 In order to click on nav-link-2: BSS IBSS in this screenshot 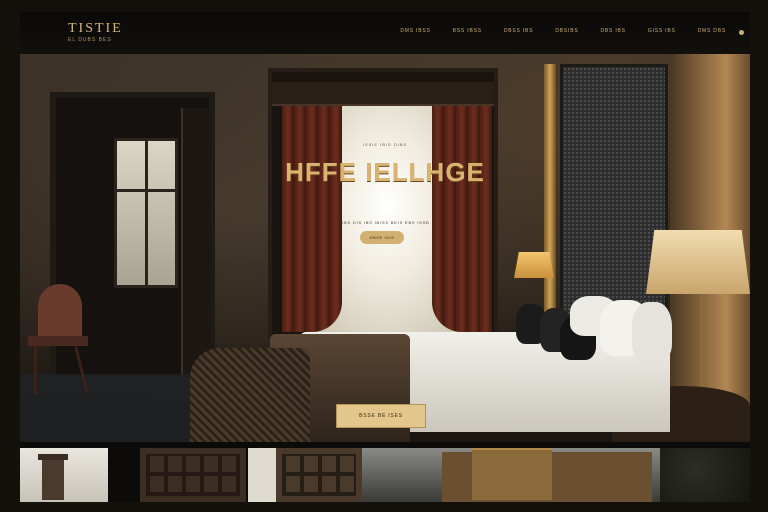, I will do `click(467, 31)`.